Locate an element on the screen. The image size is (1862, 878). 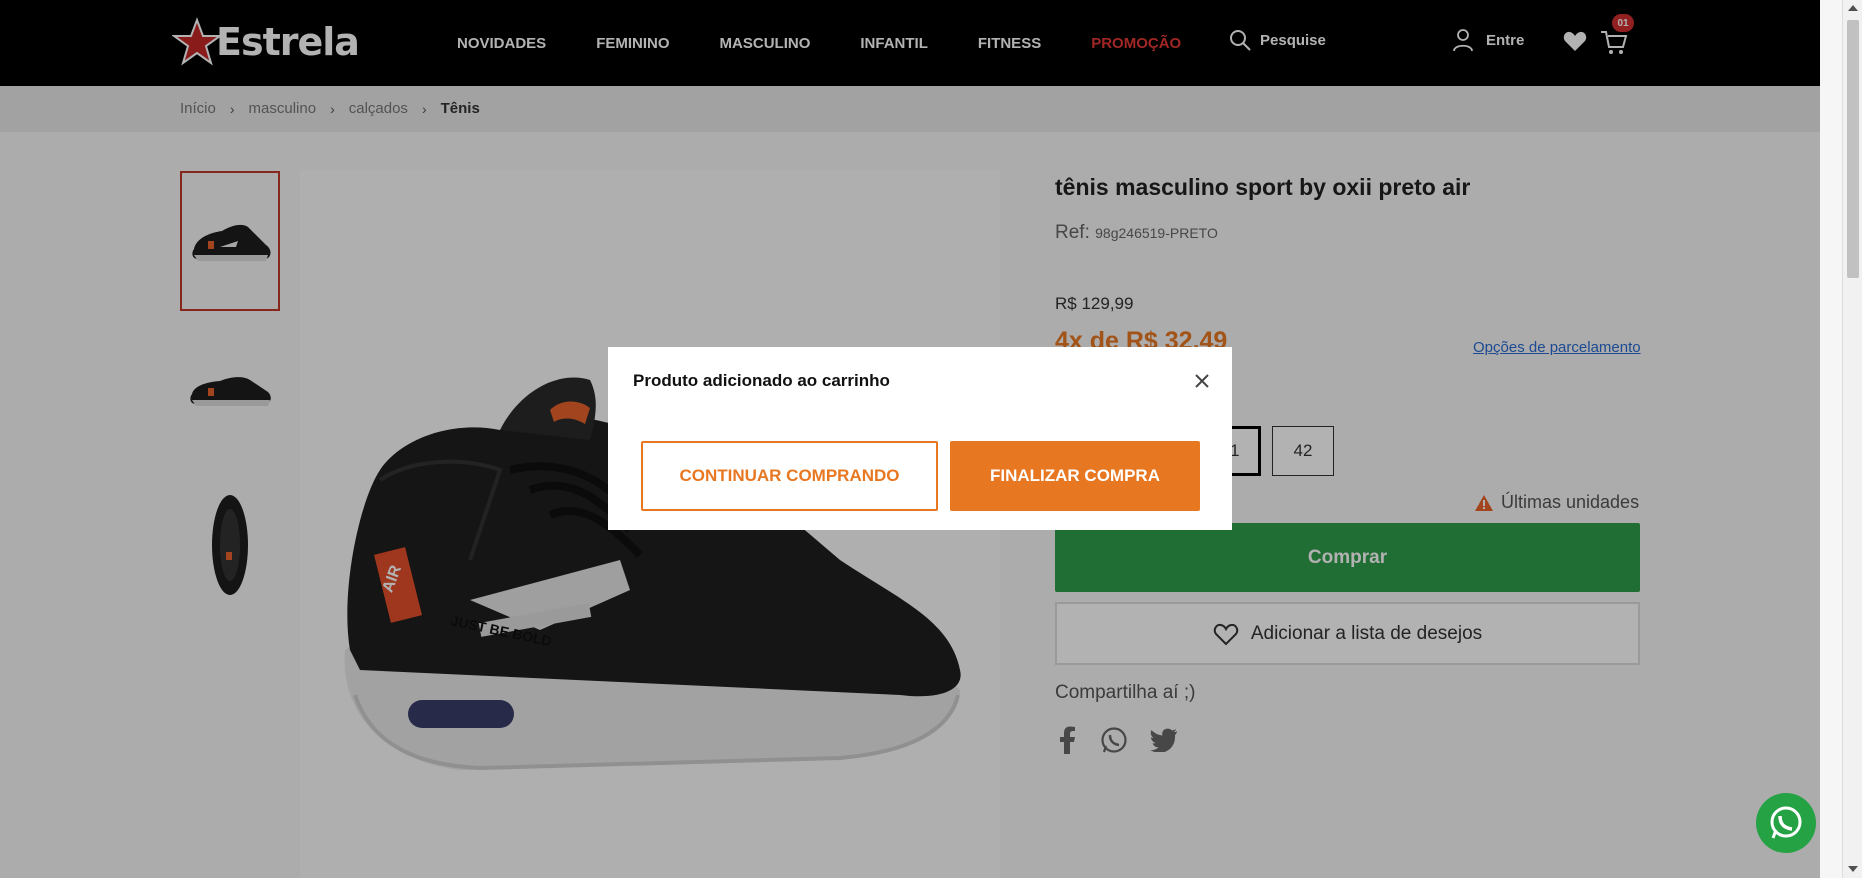
scroll-up-arrow-icon is located at coordinates (1853, 8).